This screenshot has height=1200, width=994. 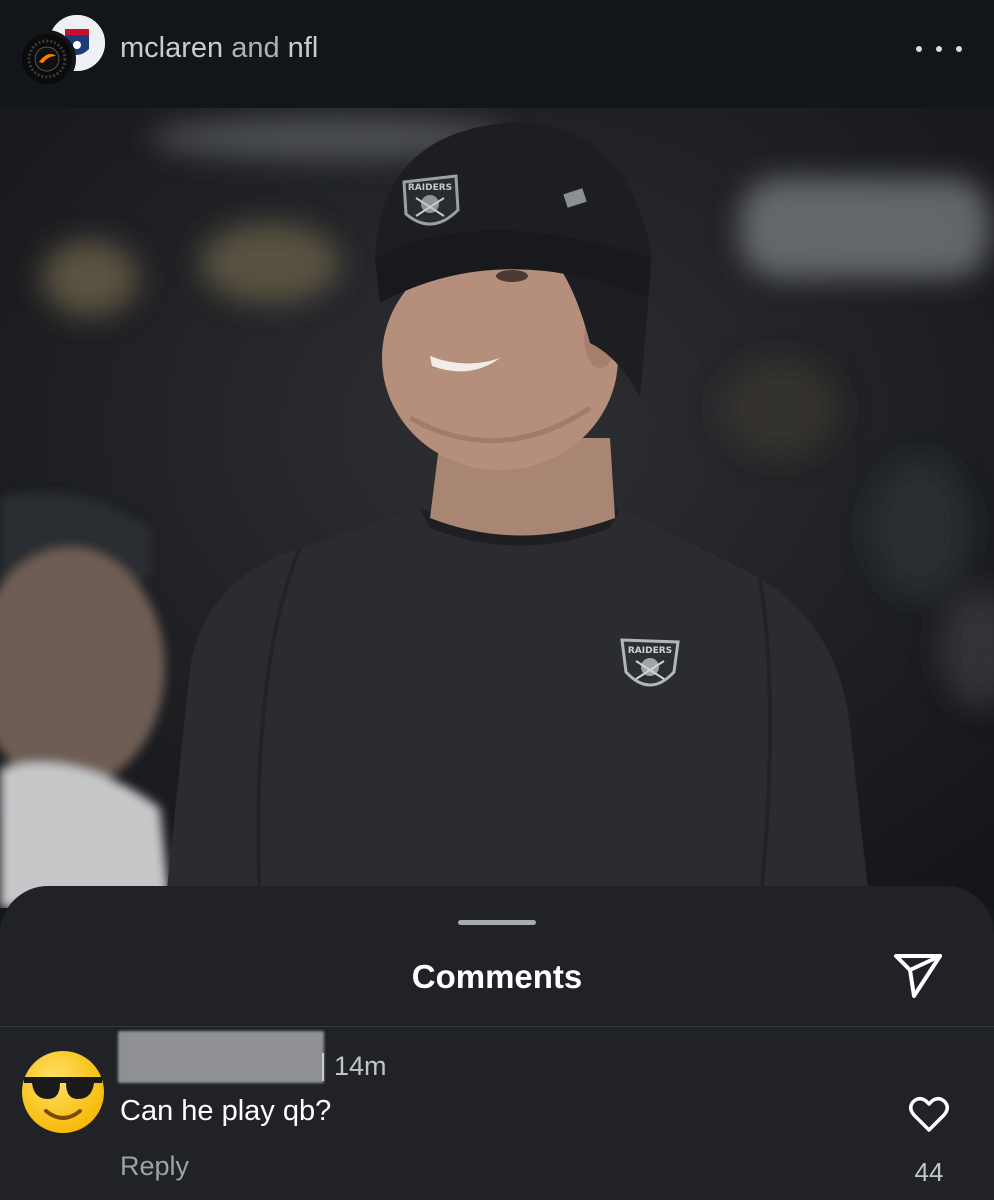 I want to click on post-owners: mclaren and nfl, so click(x=219, y=48).